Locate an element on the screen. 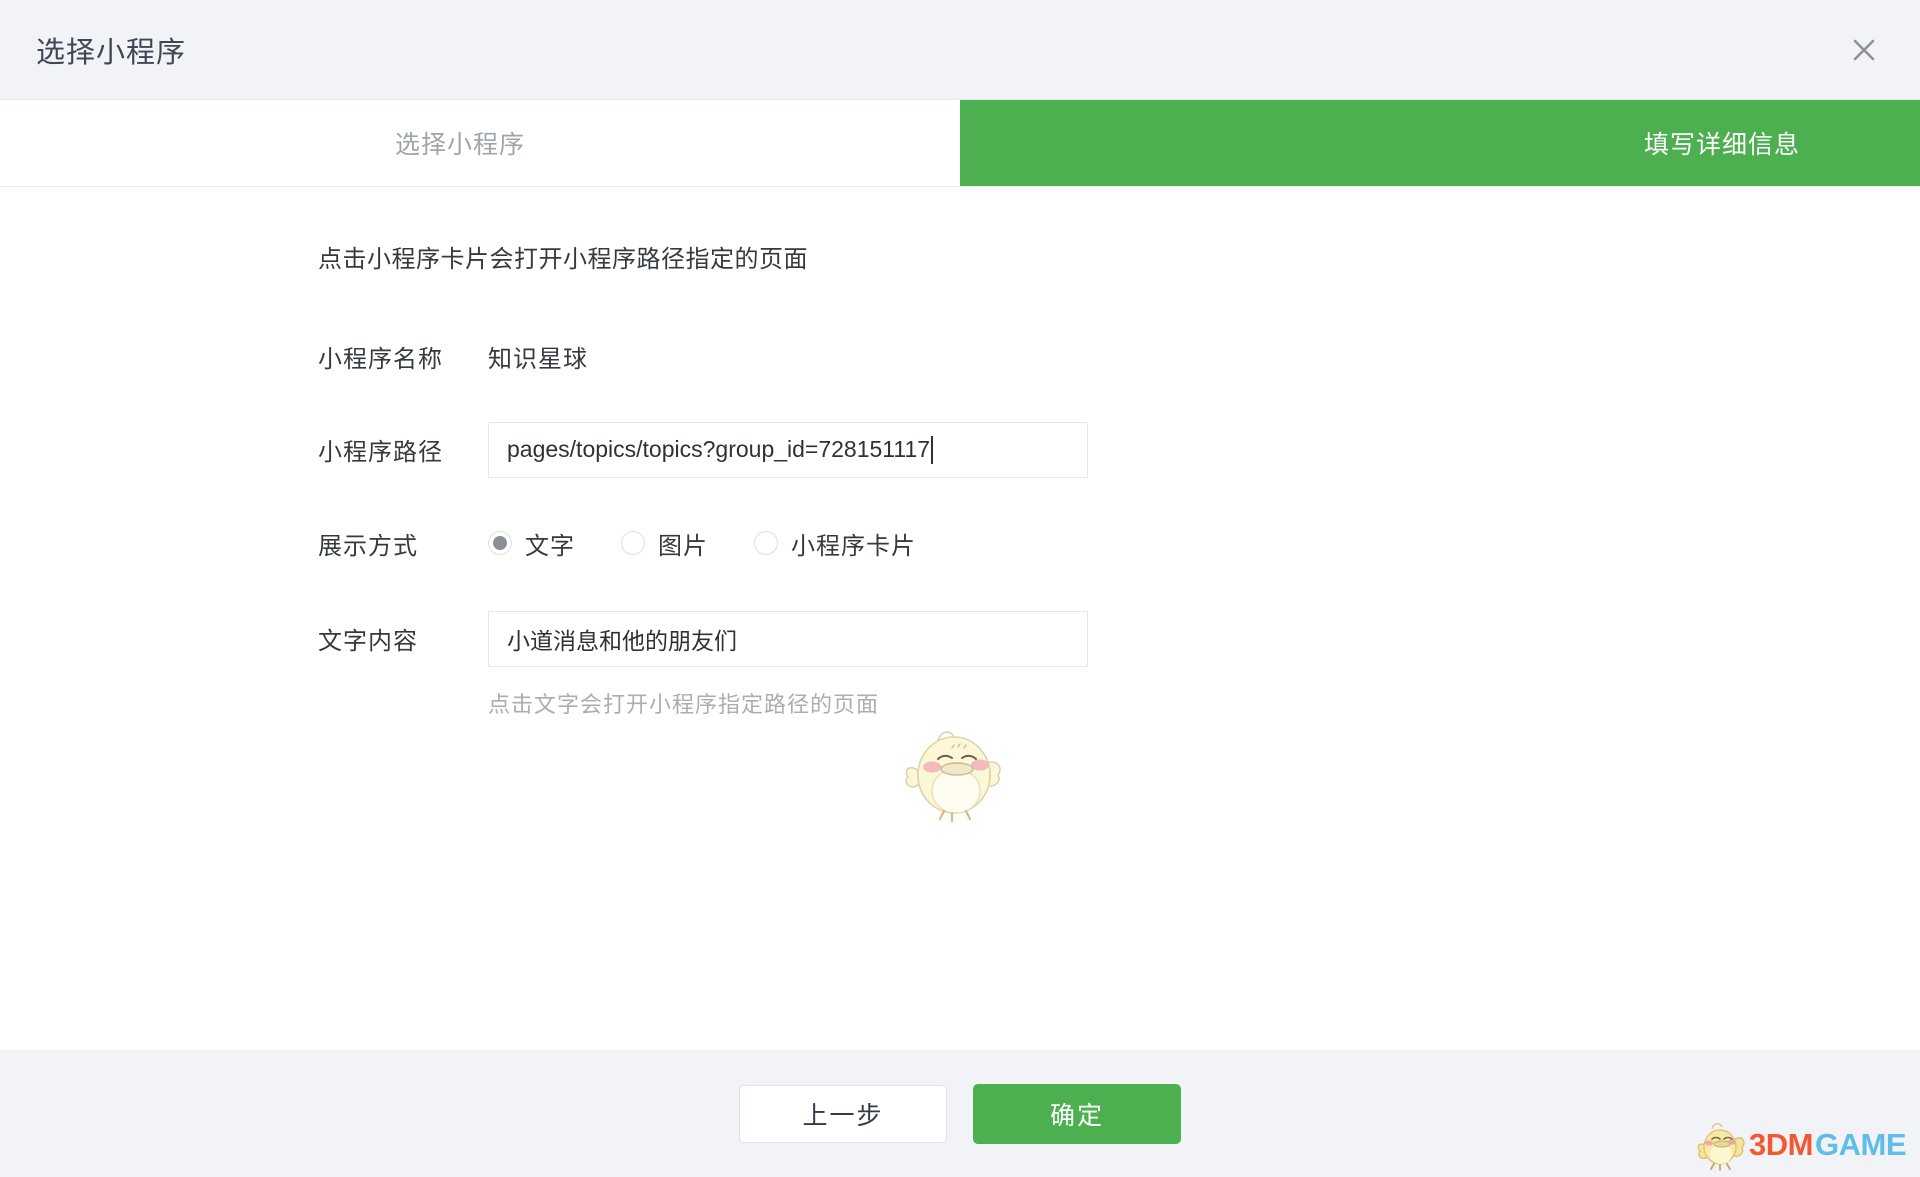  dialog-header: 选择小程序 is located at coordinates (960, 50).